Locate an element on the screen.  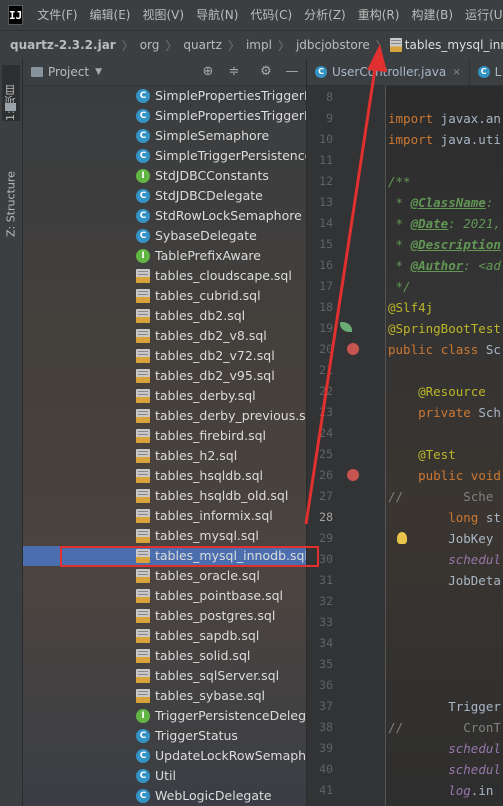
tree-item: tables_derby_previous.sql is located at coordinates (164, 416).